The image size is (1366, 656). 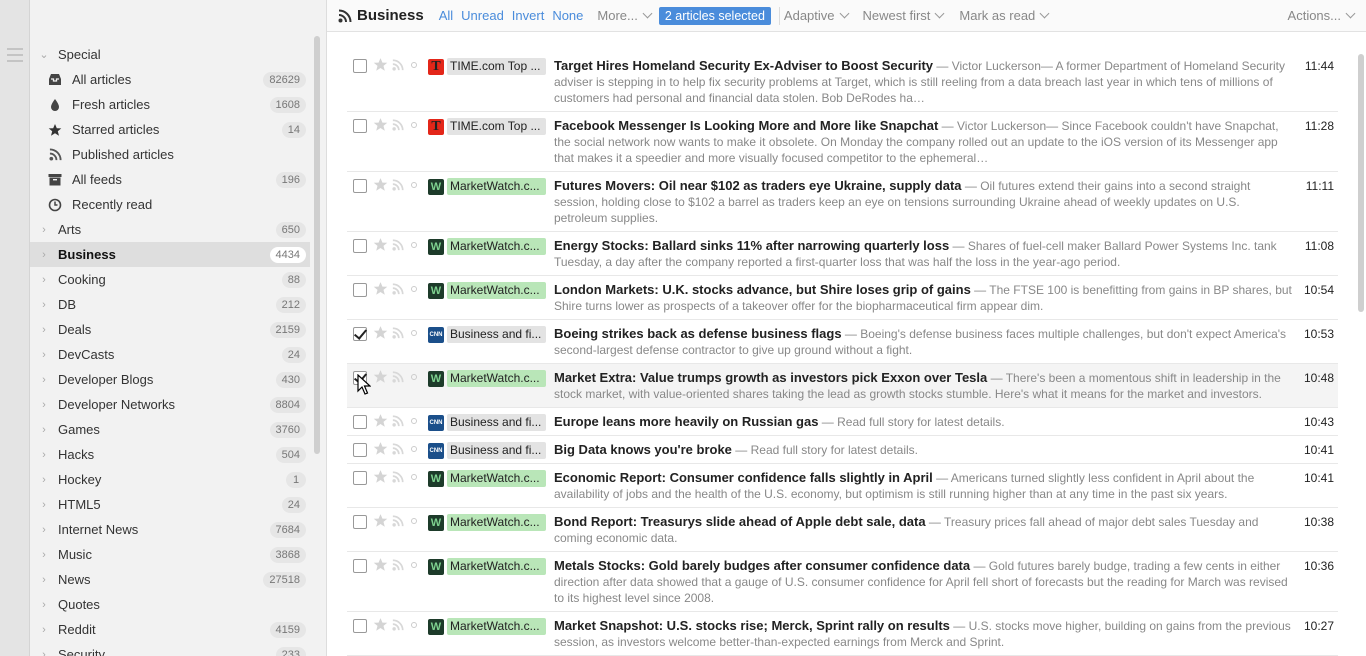 What do you see at coordinates (170, 129) in the screenshot?
I see `special-item-starred-articles: Starred articles 14` at bounding box center [170, 129].